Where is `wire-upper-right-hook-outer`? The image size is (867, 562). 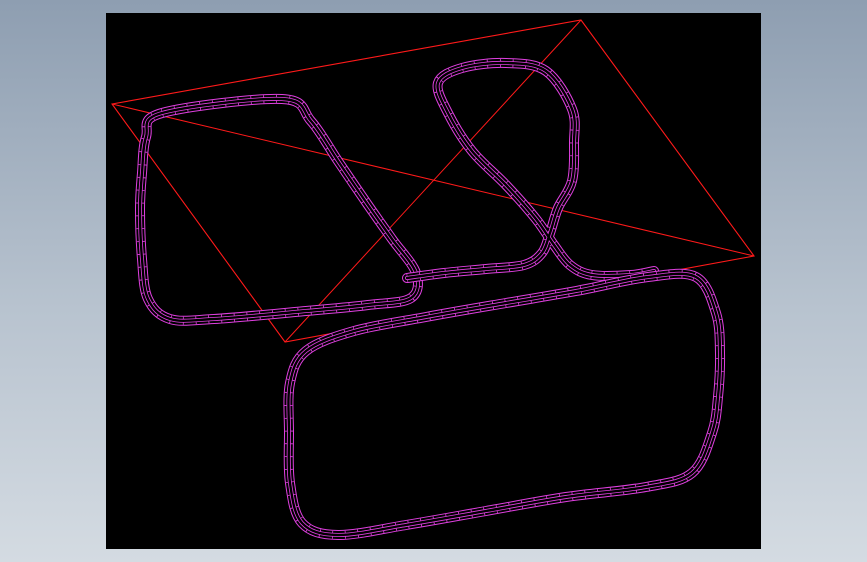
wire-upper-right-hook-outer is located at coordinates (530, 170).